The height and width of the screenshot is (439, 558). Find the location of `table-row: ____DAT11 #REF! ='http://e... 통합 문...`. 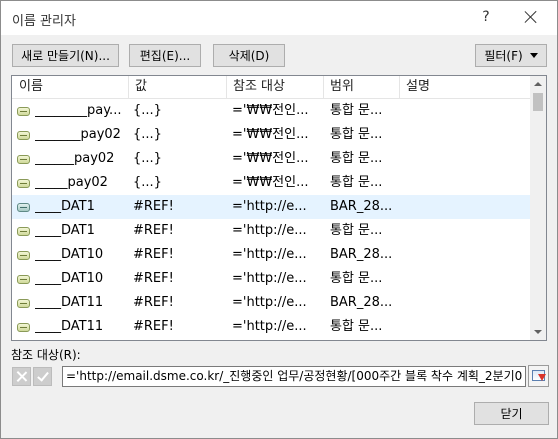

table-row: ____DAT11 #REF! ='http://e... 통합 문... is located at coordinates (271, 327).